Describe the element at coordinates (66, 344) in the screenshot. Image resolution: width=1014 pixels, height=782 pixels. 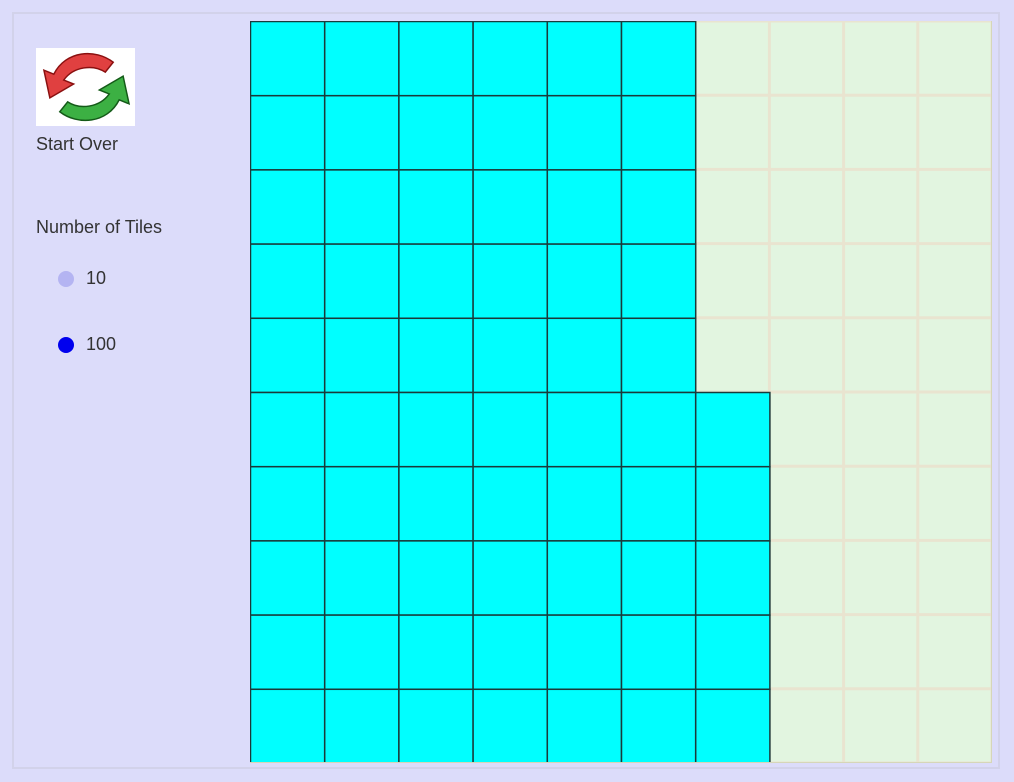
I see `tiles-100-radio` at that location.